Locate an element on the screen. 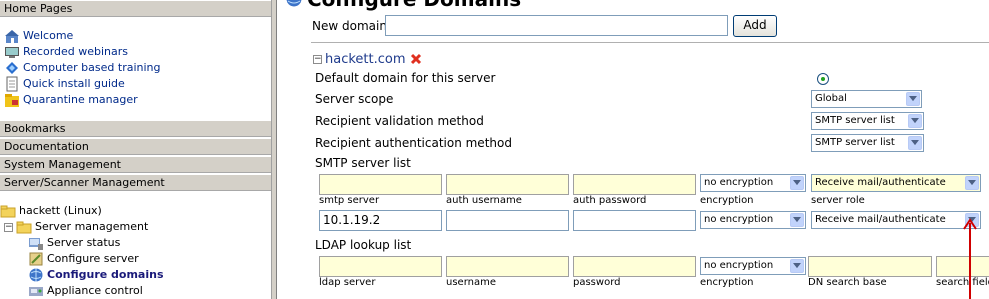  folder-open-icon is located at coordinates (24, 227).